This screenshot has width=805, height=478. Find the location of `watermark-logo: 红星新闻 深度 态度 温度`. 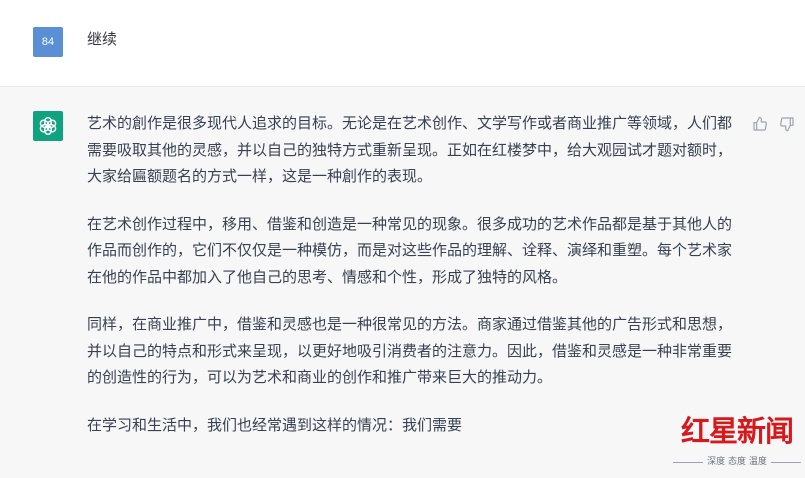

watermark-logo: 红星新闻 深度 态度 温度 is located at coordinates (737, 442).